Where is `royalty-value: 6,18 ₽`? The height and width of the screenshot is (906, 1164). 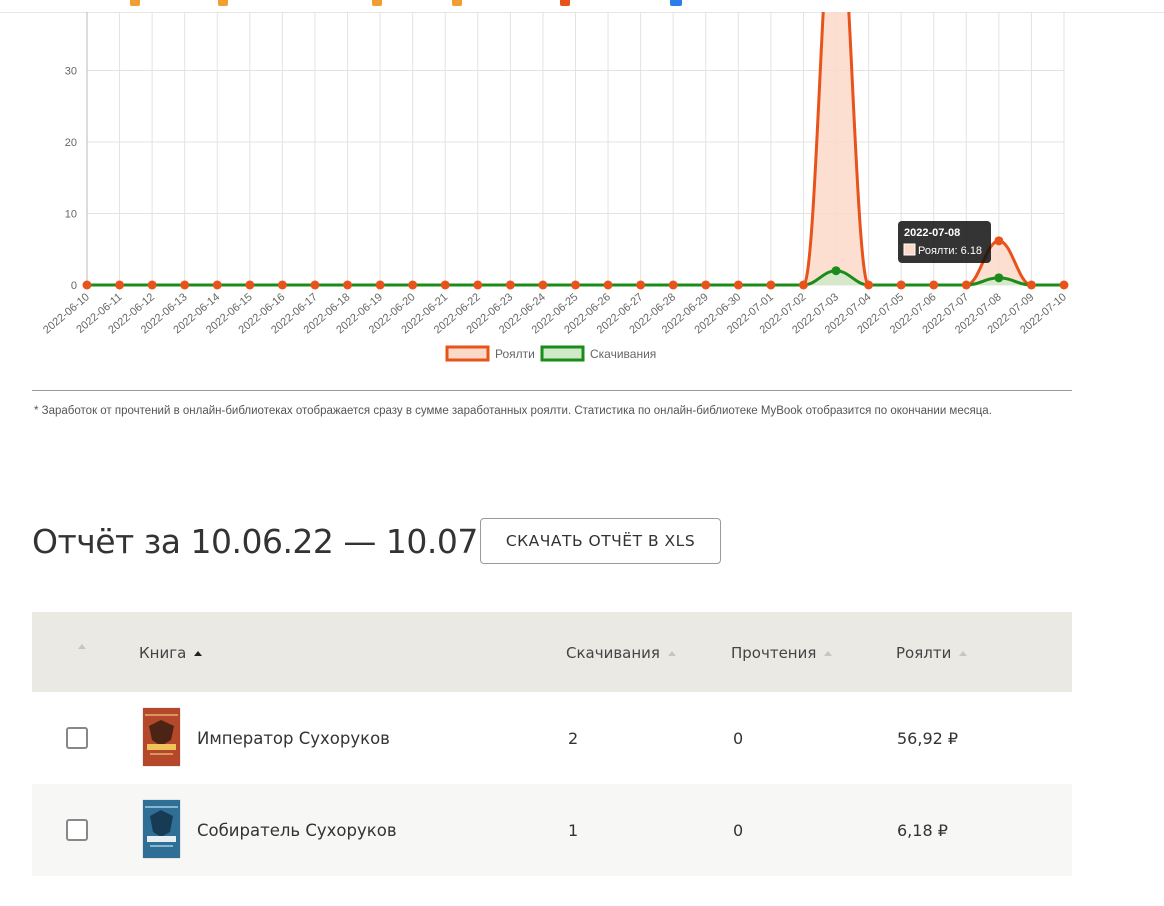
royalty-value: 6,18 ₽ is located at coordinates (922, 830).